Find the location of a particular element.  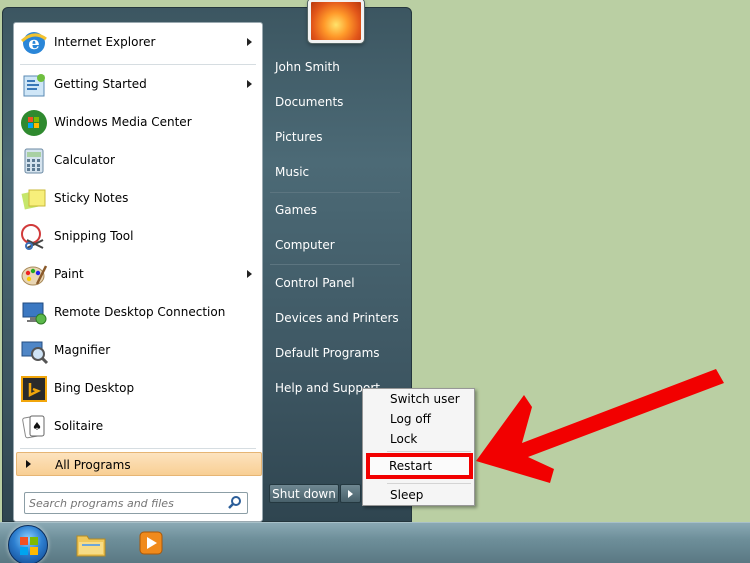

right-item-games: Games is located at coordinates (296, 210).